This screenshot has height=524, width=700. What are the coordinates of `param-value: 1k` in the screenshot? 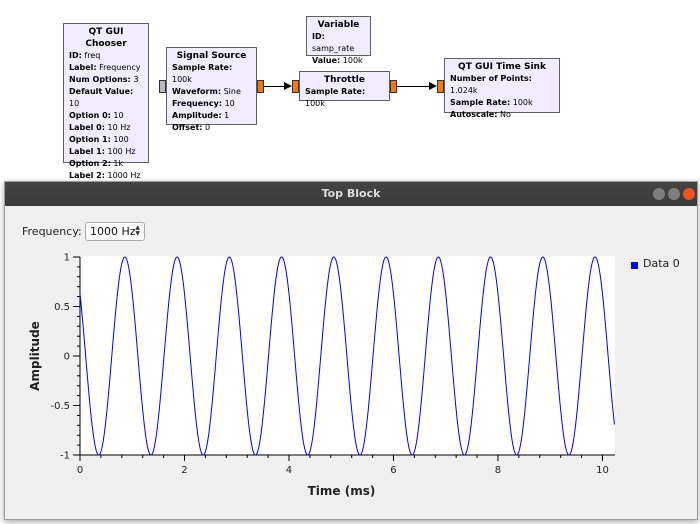 It's located at (118, 163).